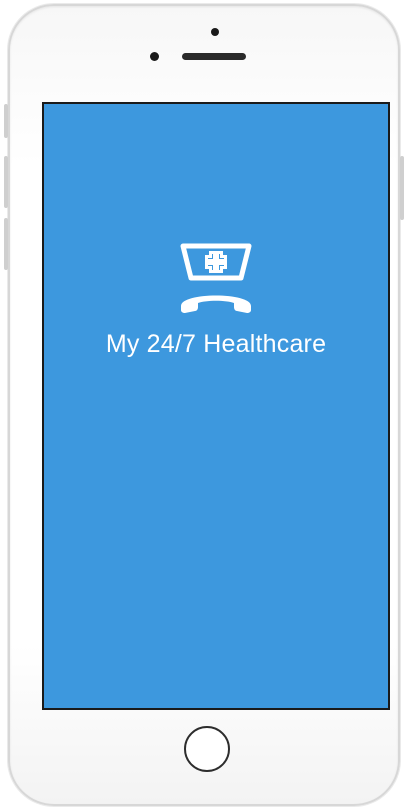  Describe the element at coordinates (215, 32) in the screenshot. I see `sensor-dot` at that location.